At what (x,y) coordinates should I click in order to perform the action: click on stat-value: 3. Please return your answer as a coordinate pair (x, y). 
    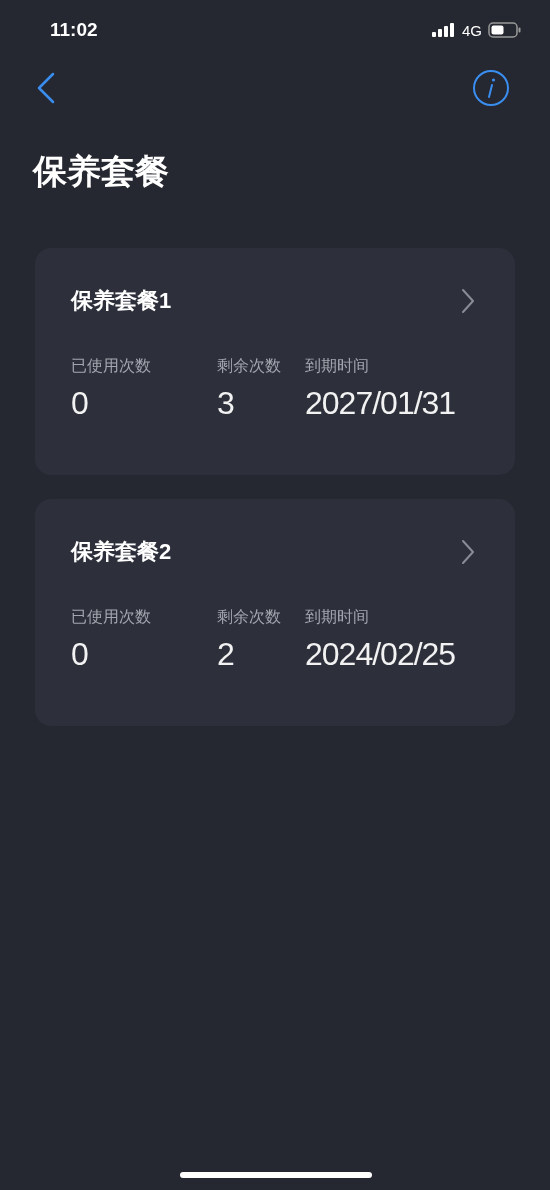
    Looking at the image, I should click on (226, 403).